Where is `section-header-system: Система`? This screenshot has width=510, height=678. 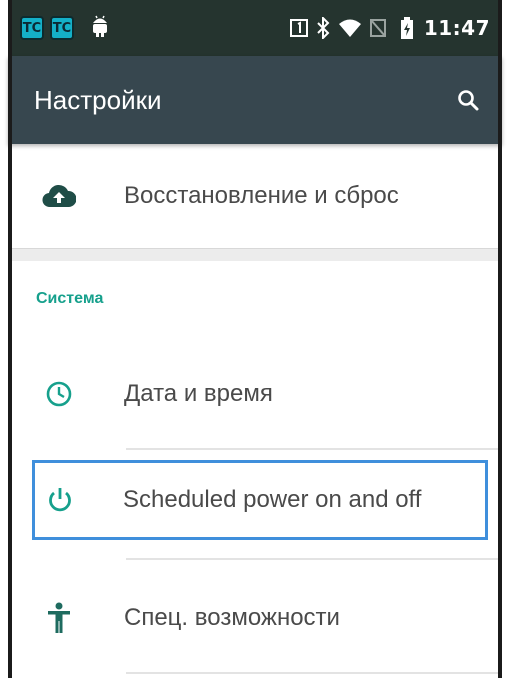 section-header-system: Система is located at coordinates (70, 298).